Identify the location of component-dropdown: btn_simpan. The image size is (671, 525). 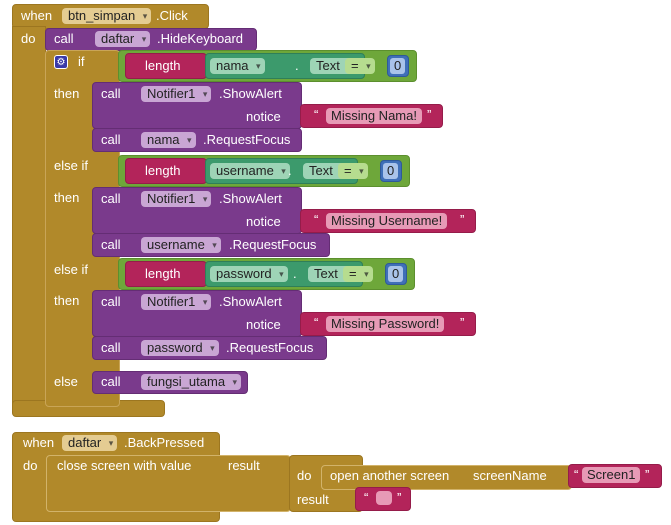
(107, 16).